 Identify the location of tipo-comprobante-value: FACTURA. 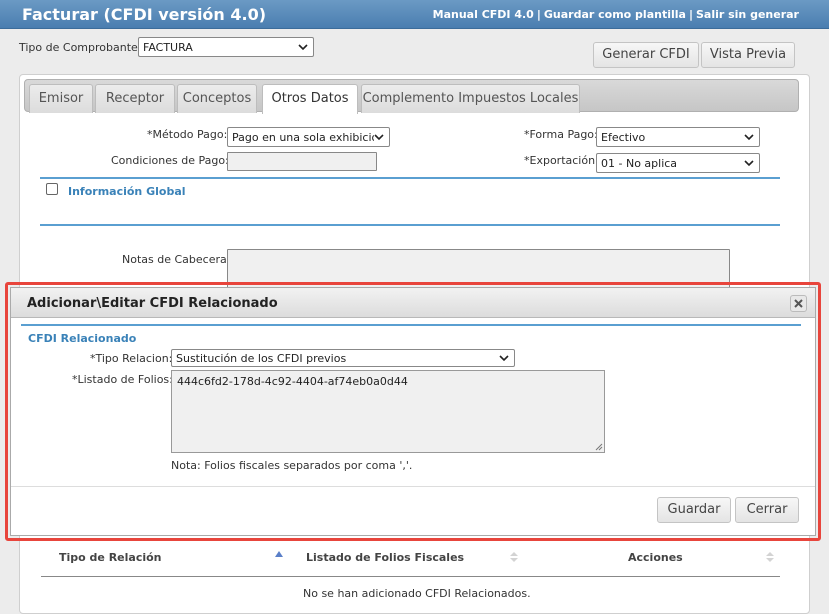
(168, 47).